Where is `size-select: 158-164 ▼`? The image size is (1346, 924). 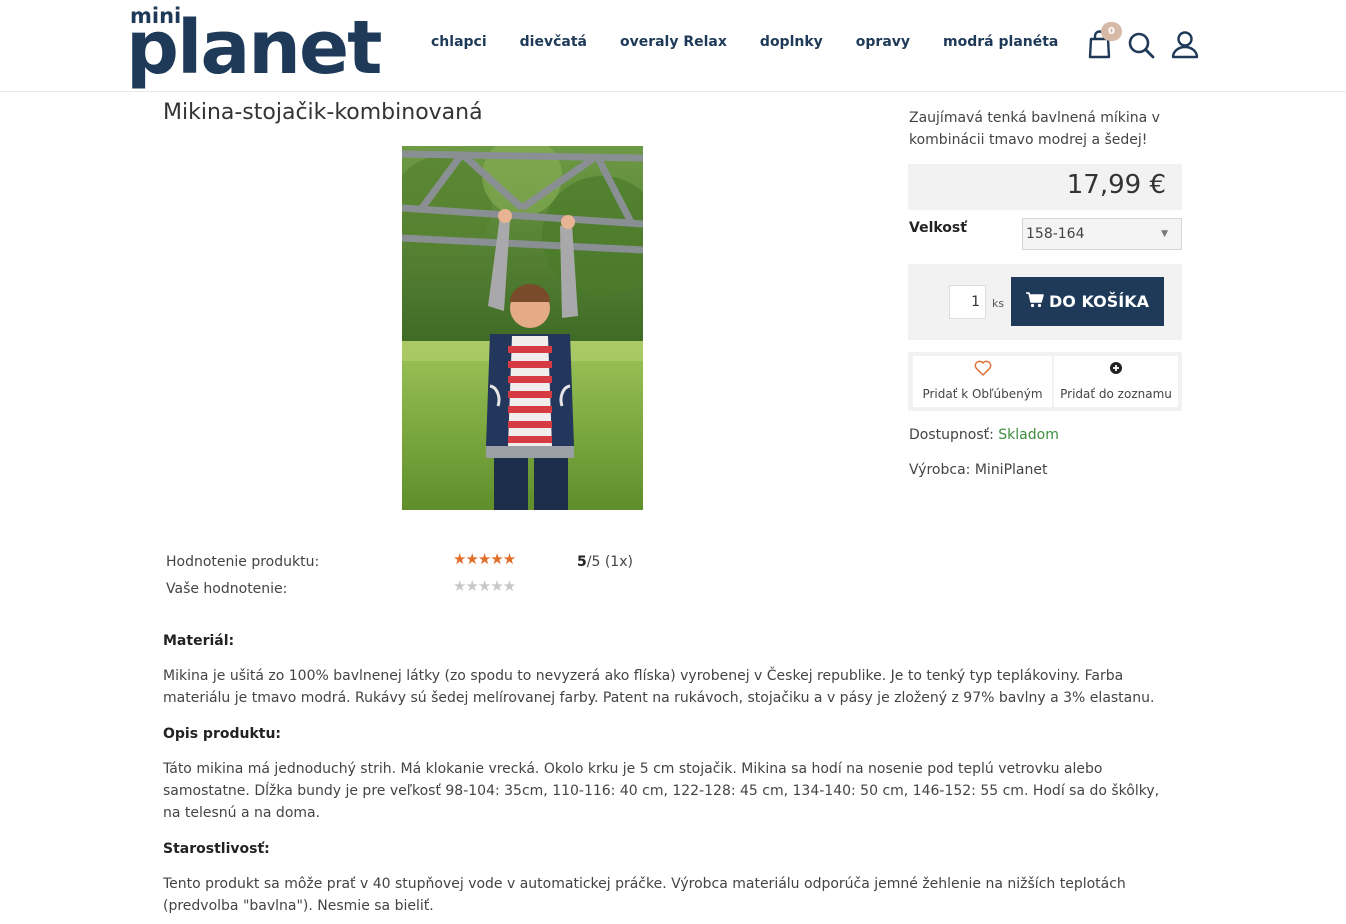
size-select: 158-164 ▼ is located at coordinates (1102, 234).